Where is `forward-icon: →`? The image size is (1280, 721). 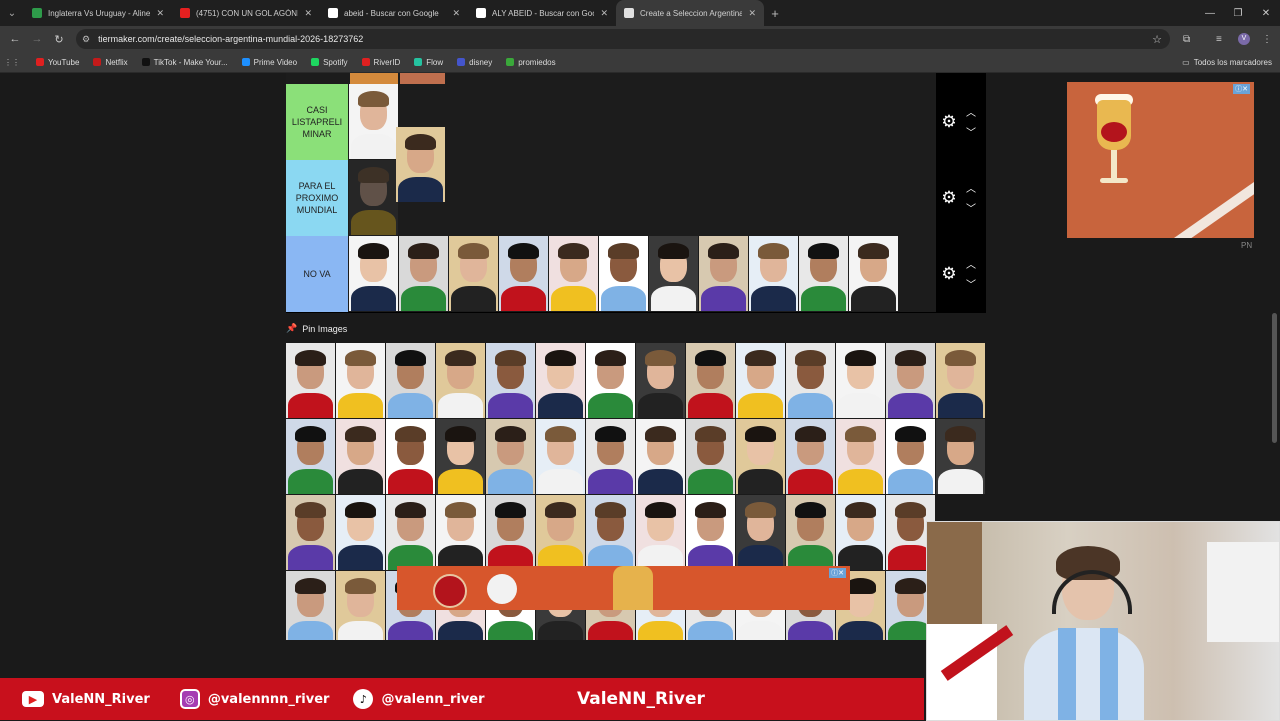
forward-icon: → is located at coordinates (37, 39).